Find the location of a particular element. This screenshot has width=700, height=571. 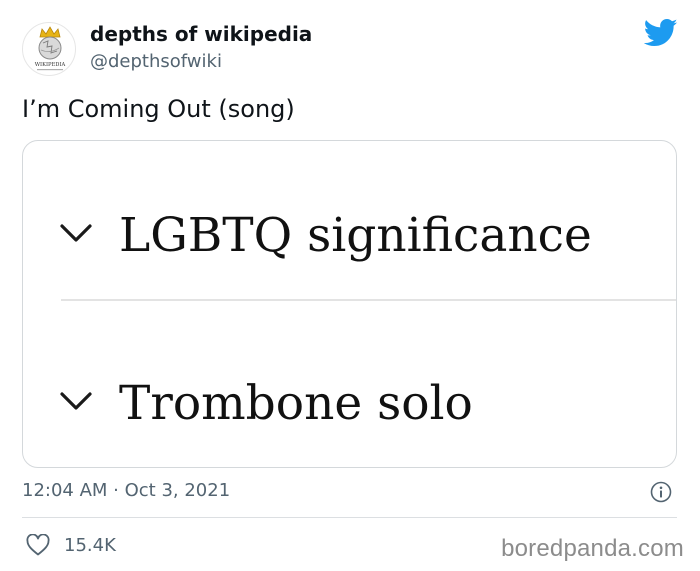

heart-icon is located at coordinates (38, 545).